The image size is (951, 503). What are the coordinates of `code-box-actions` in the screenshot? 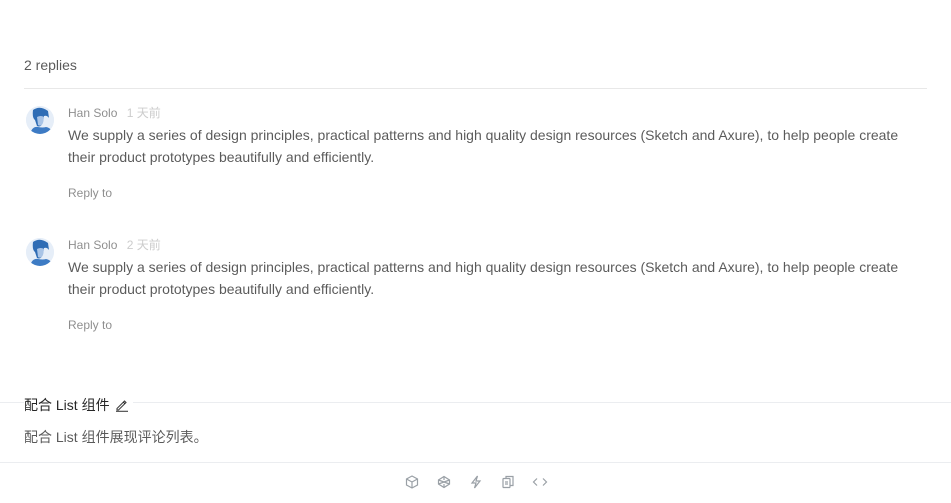 It's located at (475, 483).